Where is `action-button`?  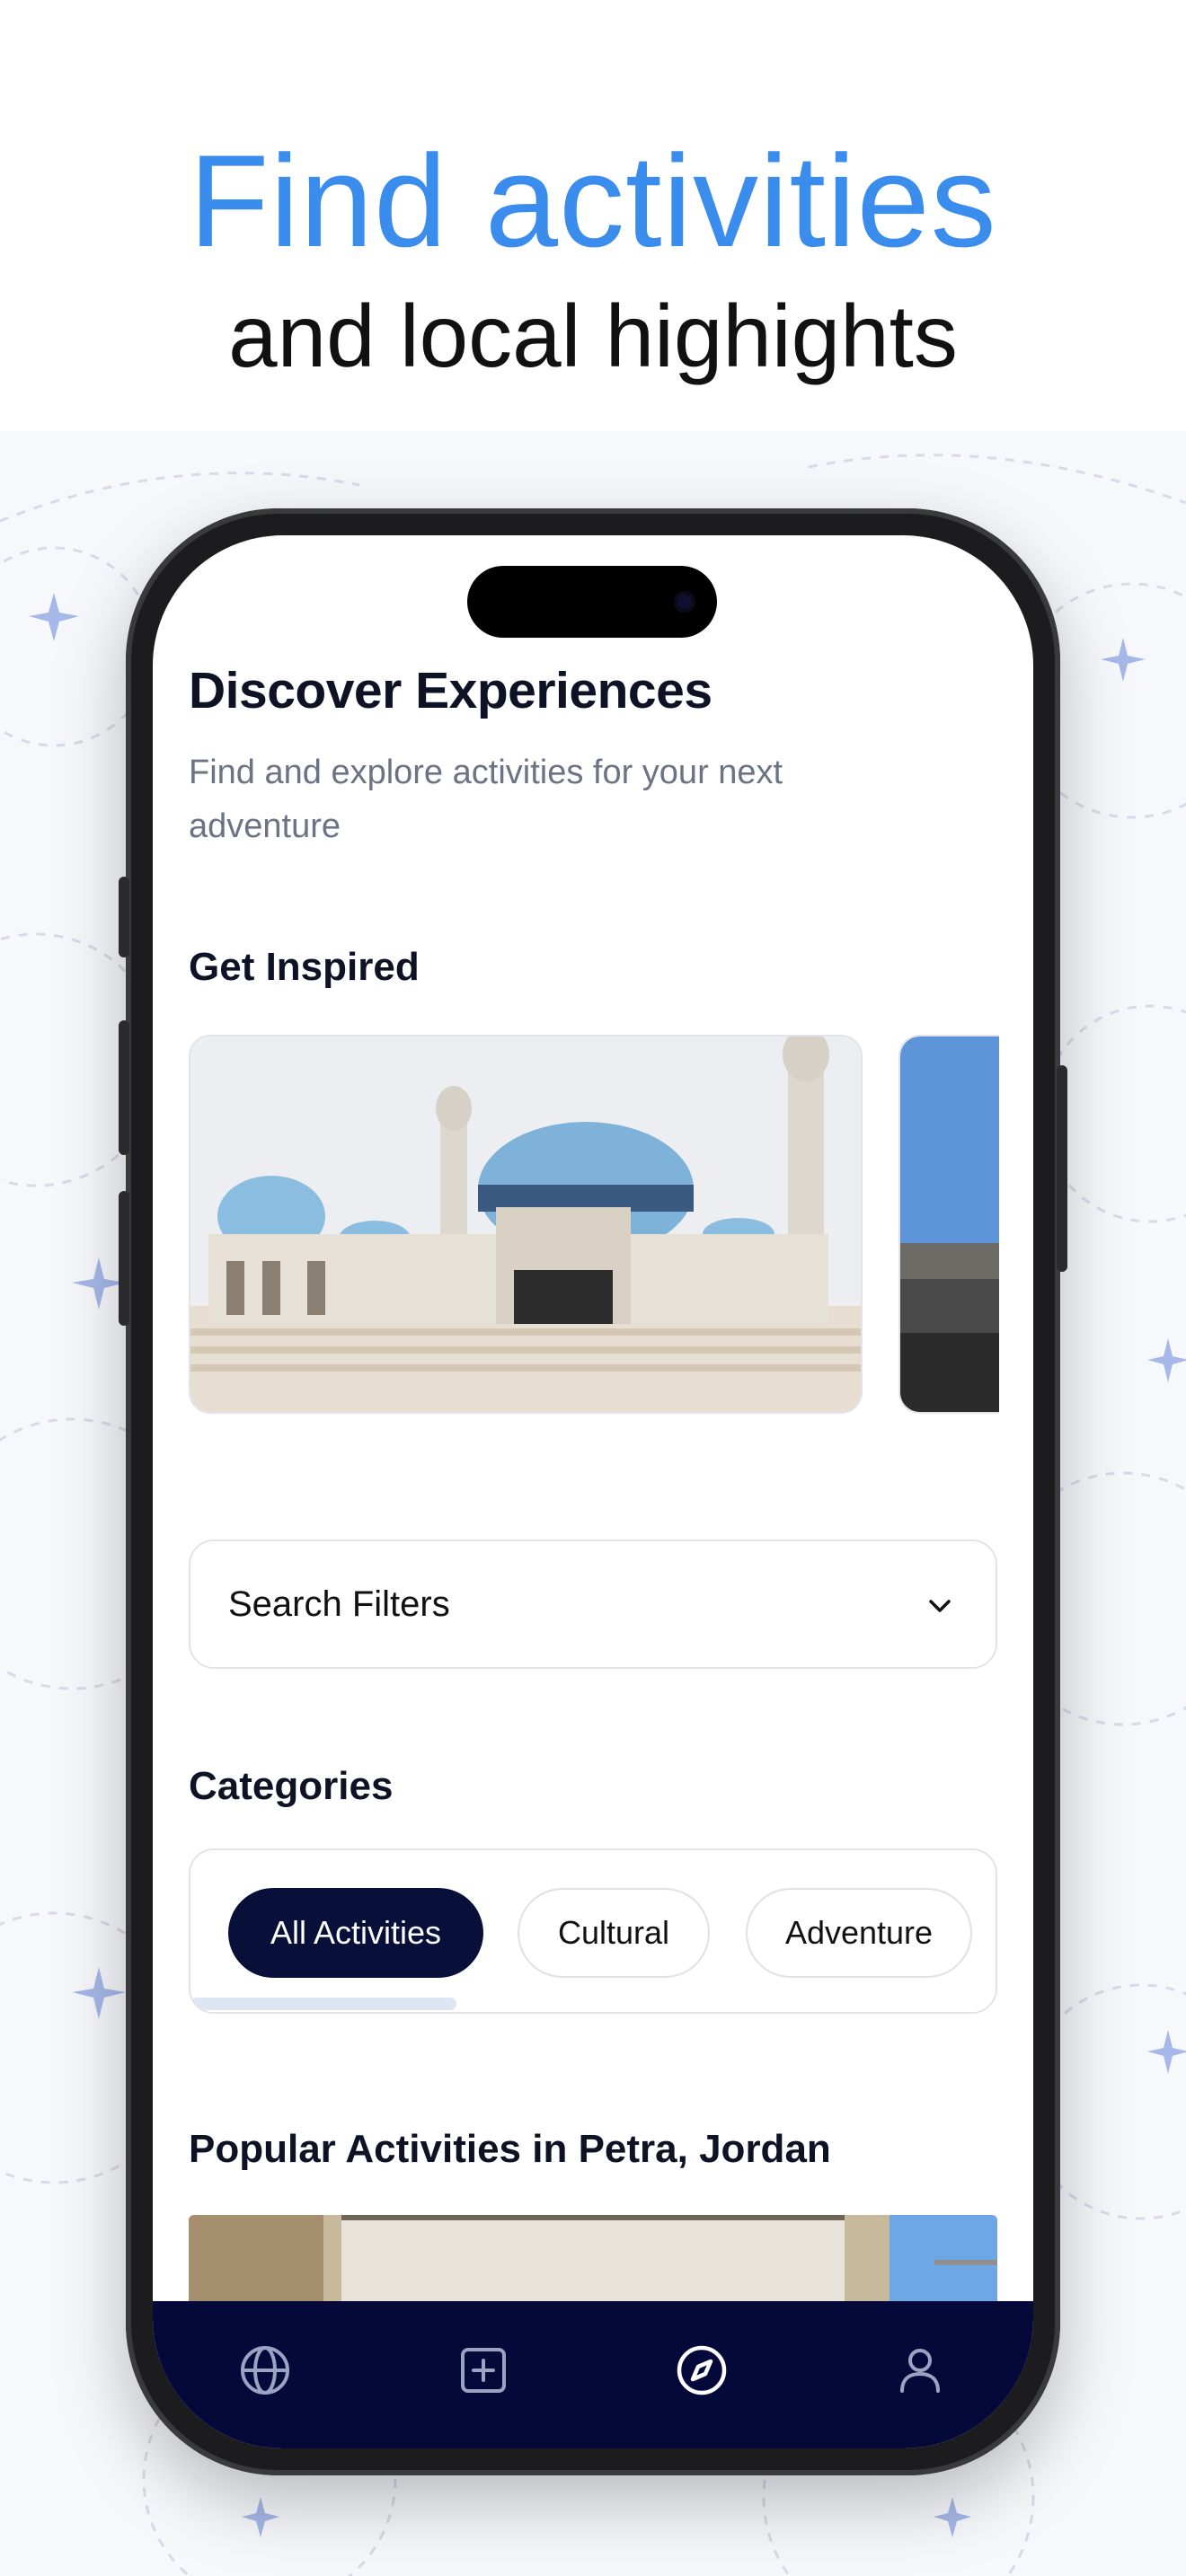
action-button is located at coordinates (124, 917).